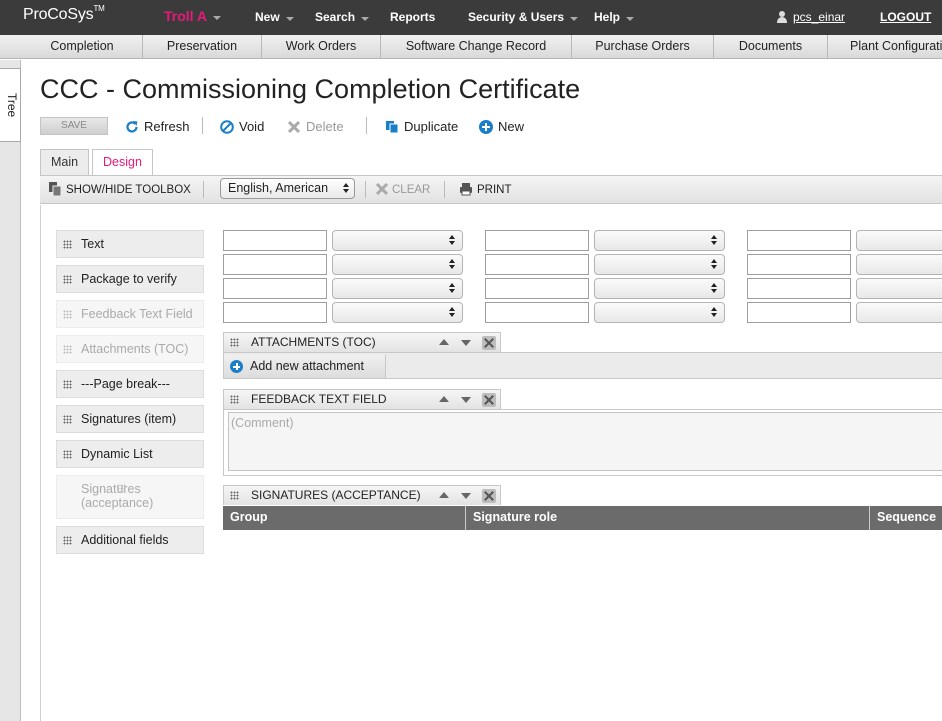 The height and width of the screenshot is (721, 942). Describe the element at coordinates (668, 518) in the screenshot. I see `column-header-signature-role: Signature role` at that location.